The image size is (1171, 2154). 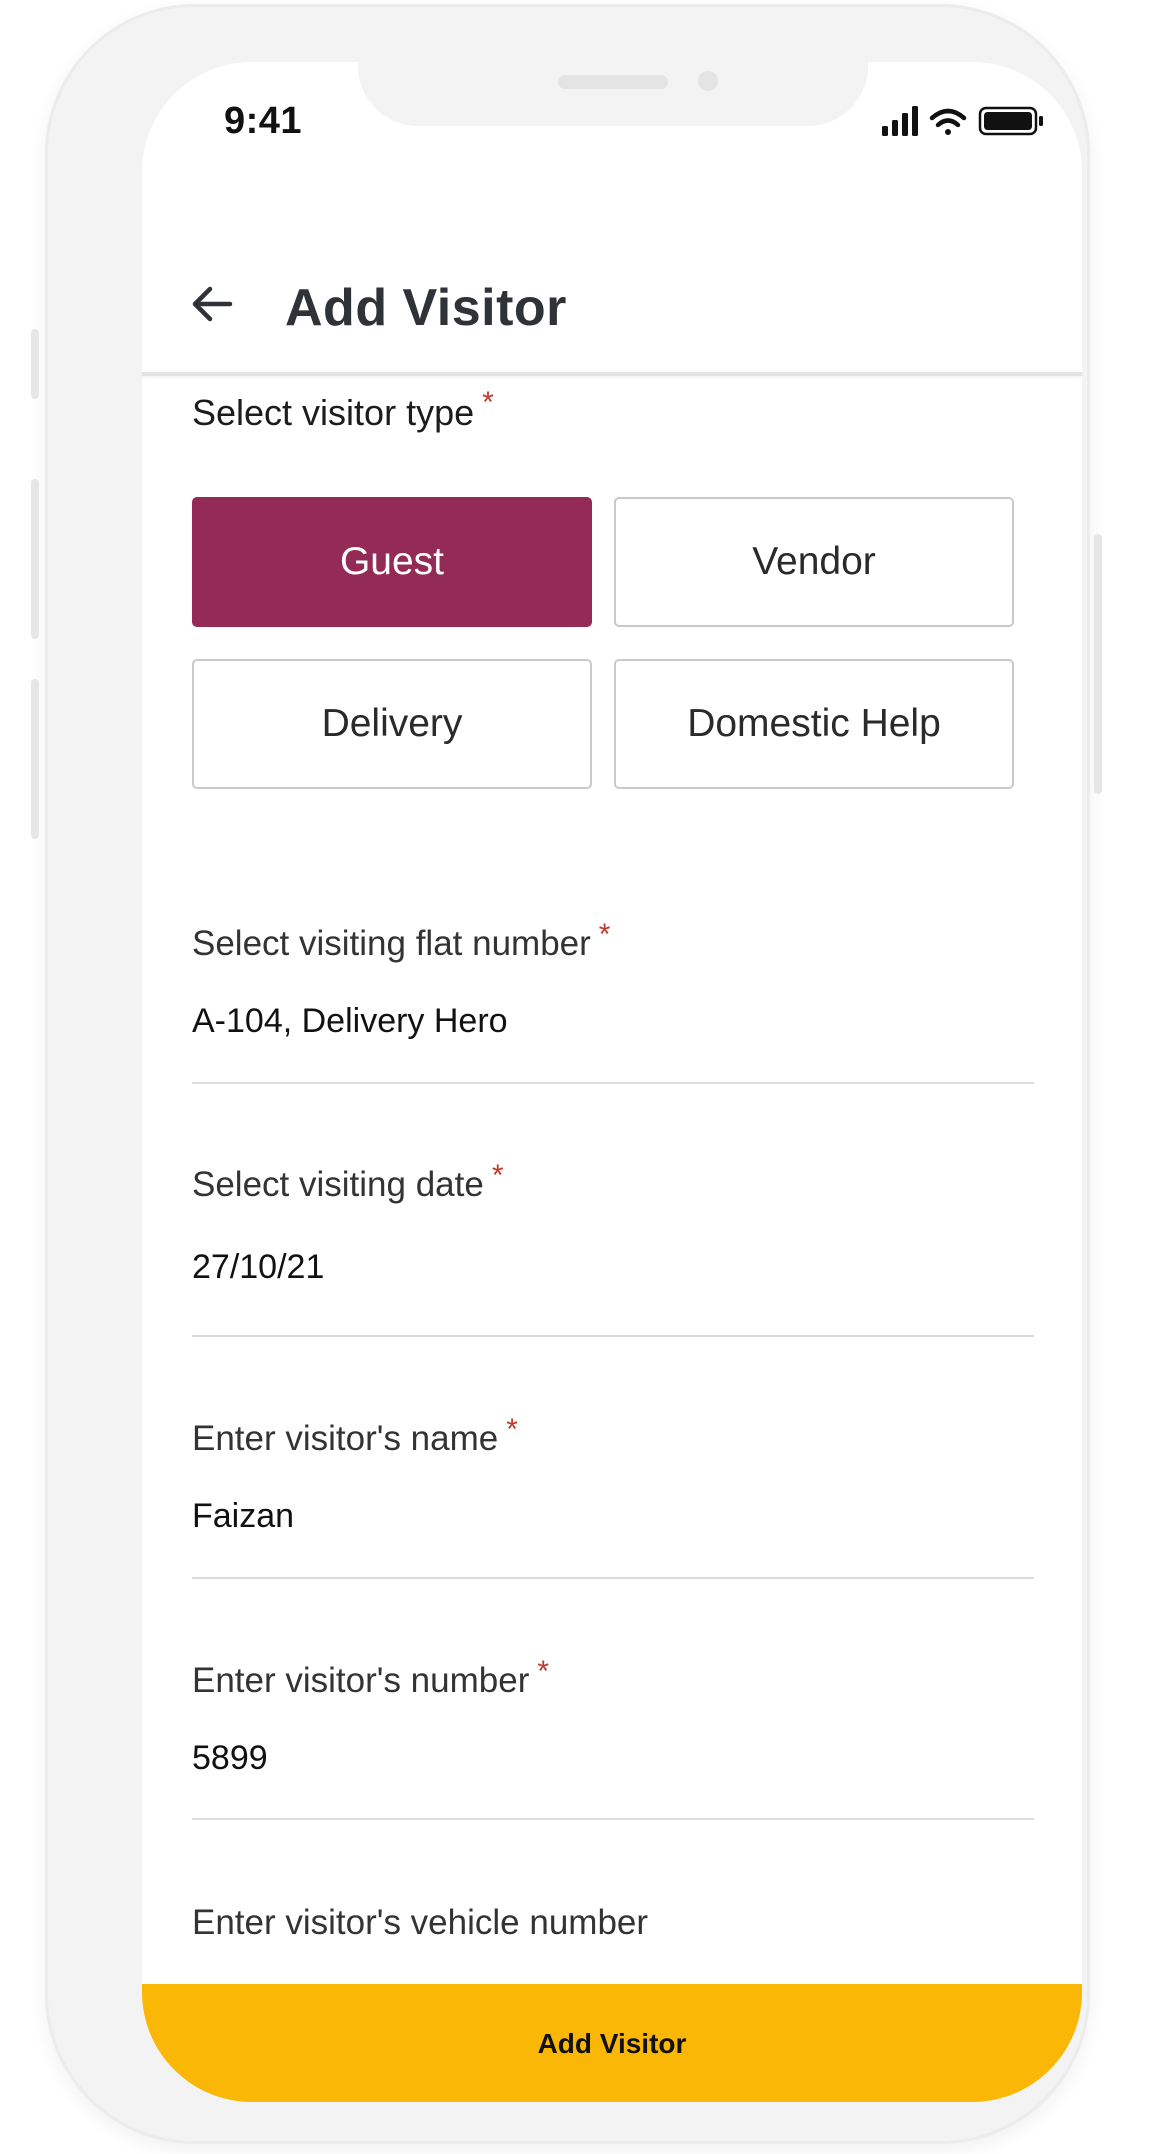 I want to click on visiting-date-field: 27/10/21, so click(x=258, y=1267).